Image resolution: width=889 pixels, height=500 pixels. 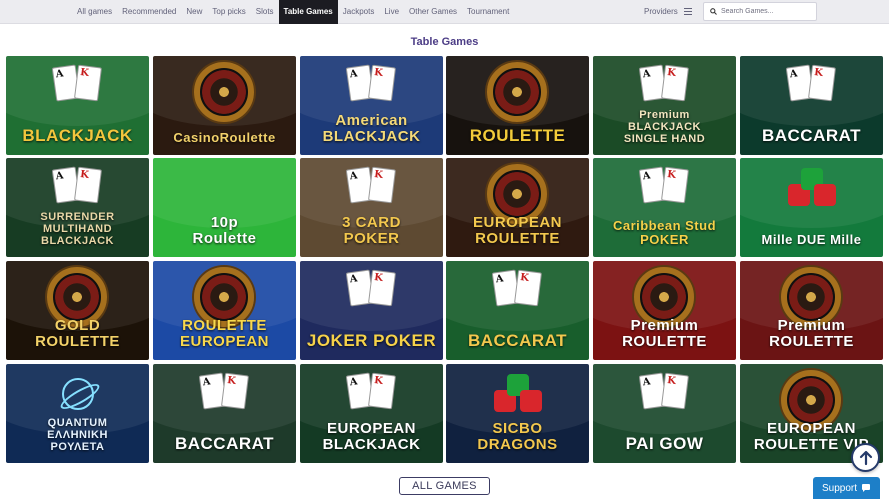 I want to click on all-games-button: ALL GAMES, so click(x=444, y=486).